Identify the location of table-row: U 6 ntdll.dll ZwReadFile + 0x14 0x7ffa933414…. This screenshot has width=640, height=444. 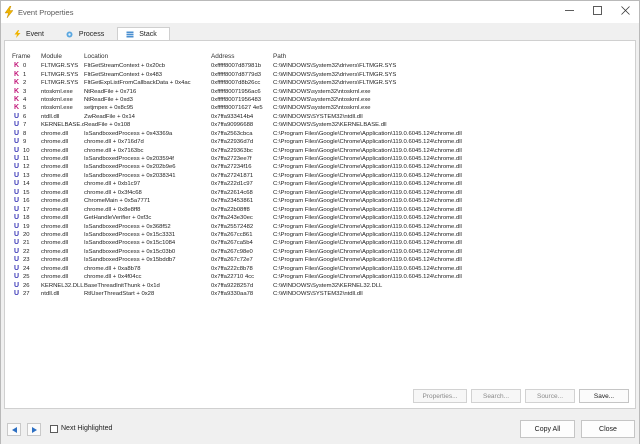
(262, 117).